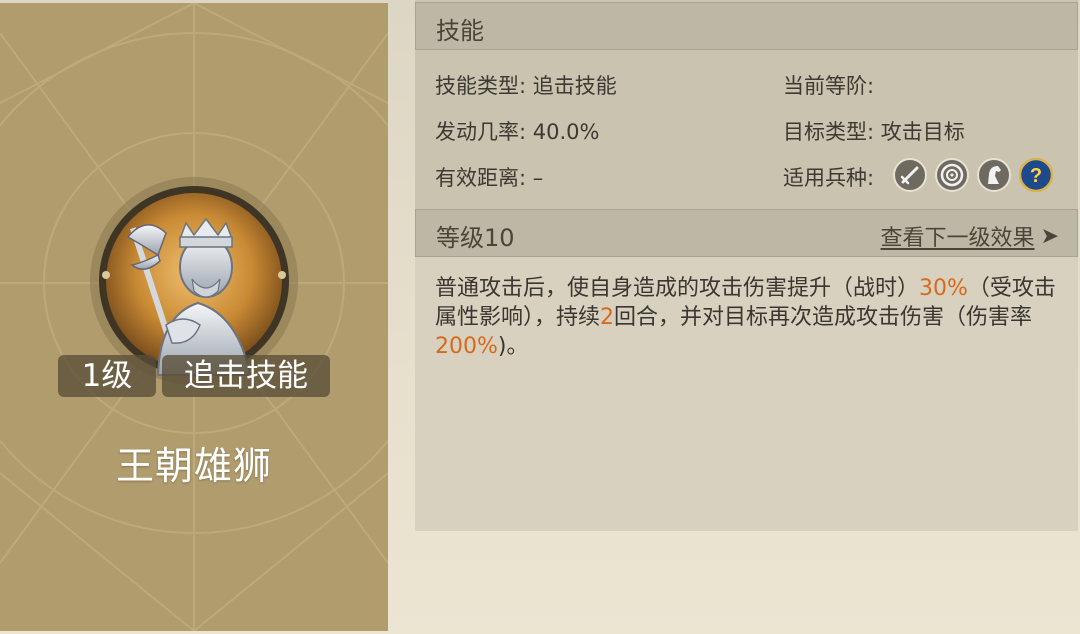  I want to click on target-type-value: 攻击目标, so click(922, 132).